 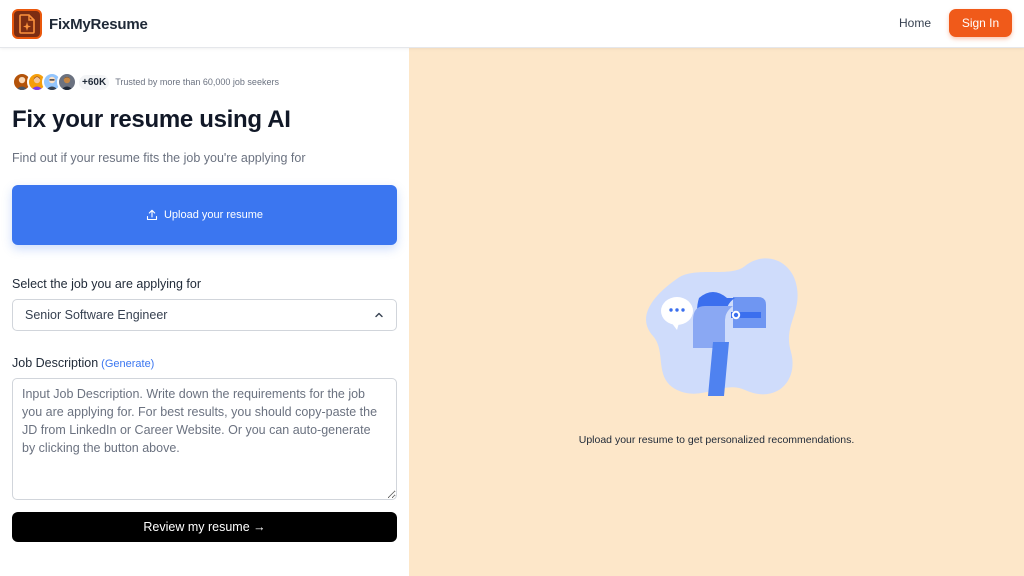 I want to click on chevron-up-icon, so click(x=379, y=315).